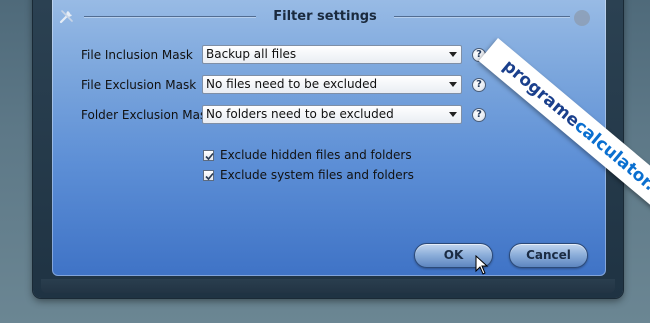 The image size is (650, 323). What do you see at coordinates (67, 16) in the screenshot?
I see `tools-icon` at bounding box center [67, 16].